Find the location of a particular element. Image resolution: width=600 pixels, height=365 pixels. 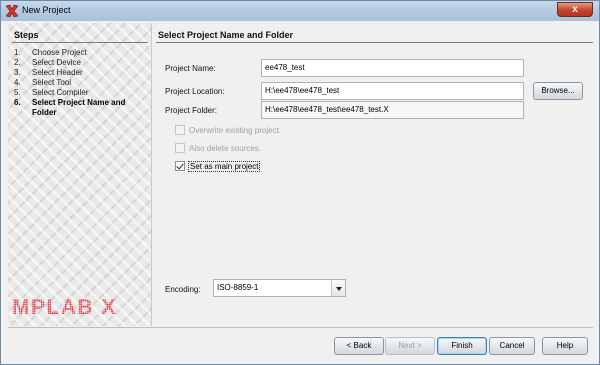

step-item: 5. Select Compiler is located at coordinates (81, 93).